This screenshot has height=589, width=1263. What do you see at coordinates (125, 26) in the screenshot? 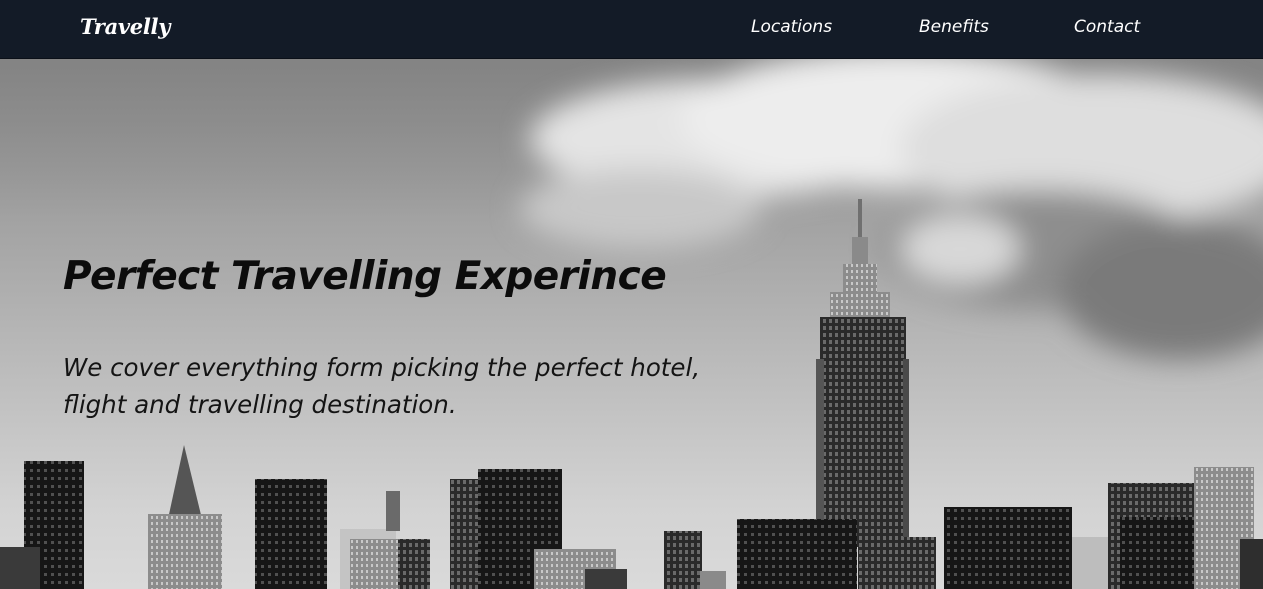
I see `brand-logo: Travelly` at bounding box center [125, 26].